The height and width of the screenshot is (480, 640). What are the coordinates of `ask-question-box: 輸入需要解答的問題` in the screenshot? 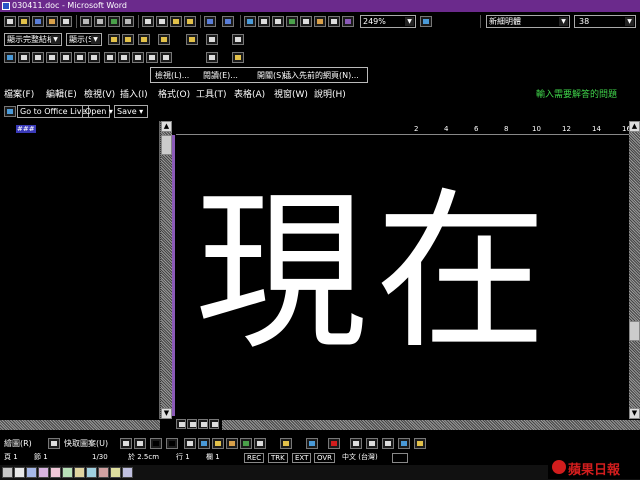 It's located at (576, 93).